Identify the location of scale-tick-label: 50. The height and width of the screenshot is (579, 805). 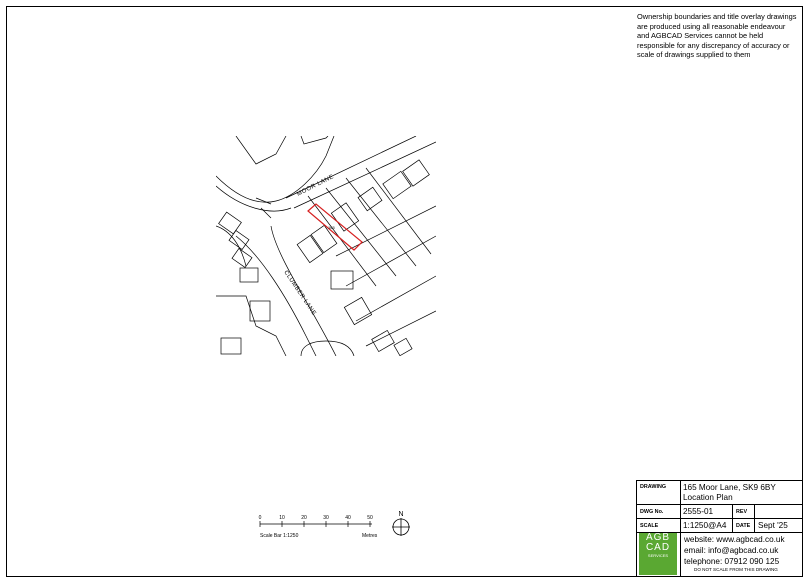
(370, 518).